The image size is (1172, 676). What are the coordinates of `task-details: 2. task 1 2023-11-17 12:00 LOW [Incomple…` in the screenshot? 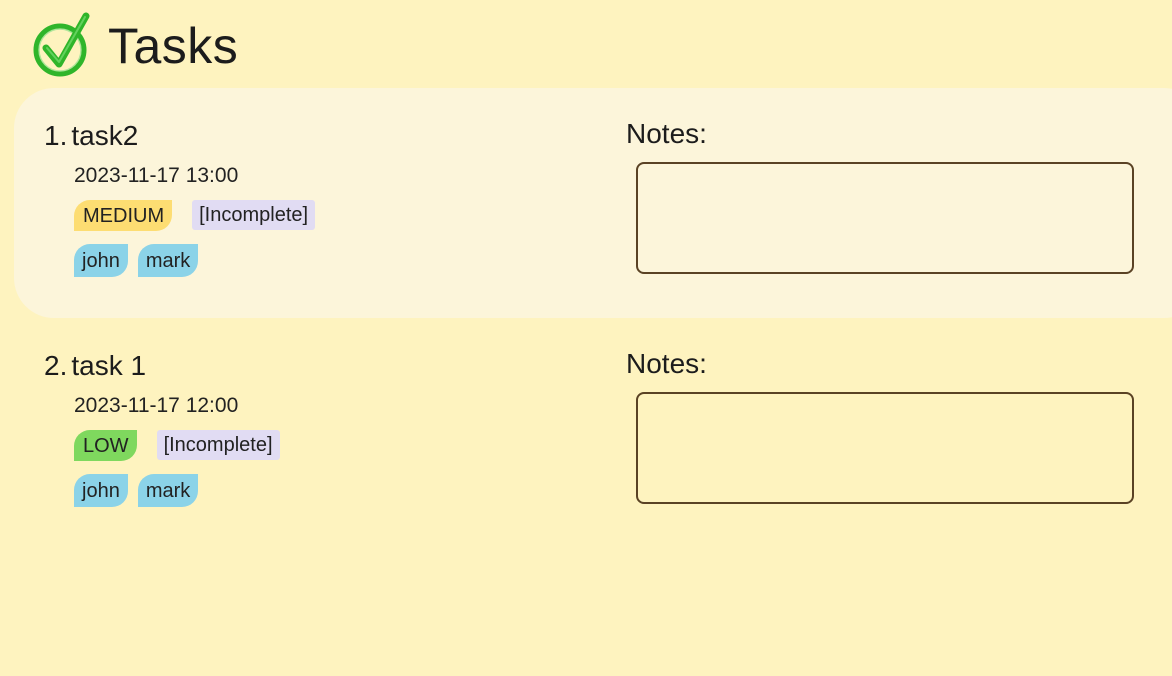 It's located at (324, 428).